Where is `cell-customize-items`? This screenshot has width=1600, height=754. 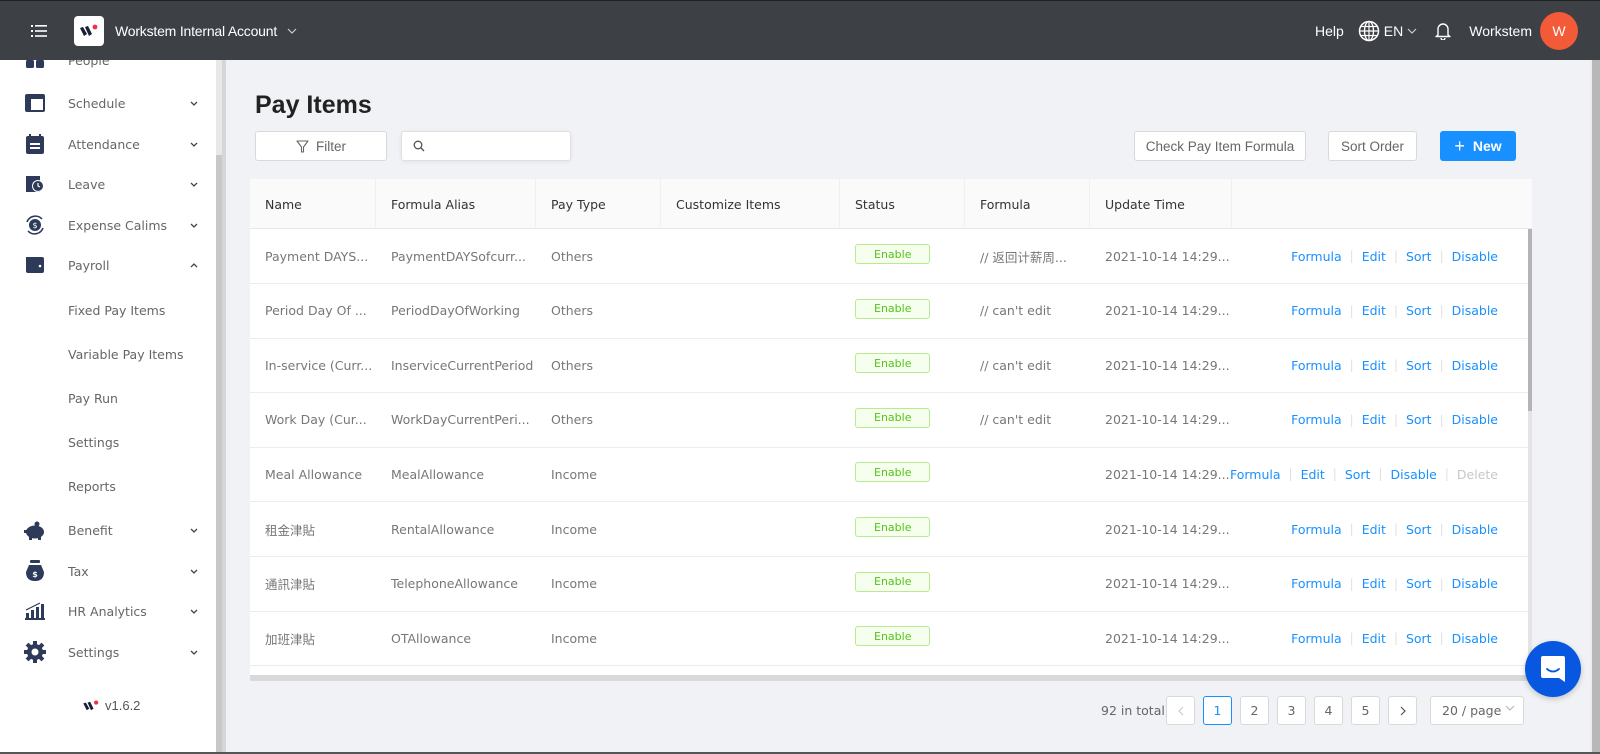
cell-customize-items is located at coordinates (668, 529).